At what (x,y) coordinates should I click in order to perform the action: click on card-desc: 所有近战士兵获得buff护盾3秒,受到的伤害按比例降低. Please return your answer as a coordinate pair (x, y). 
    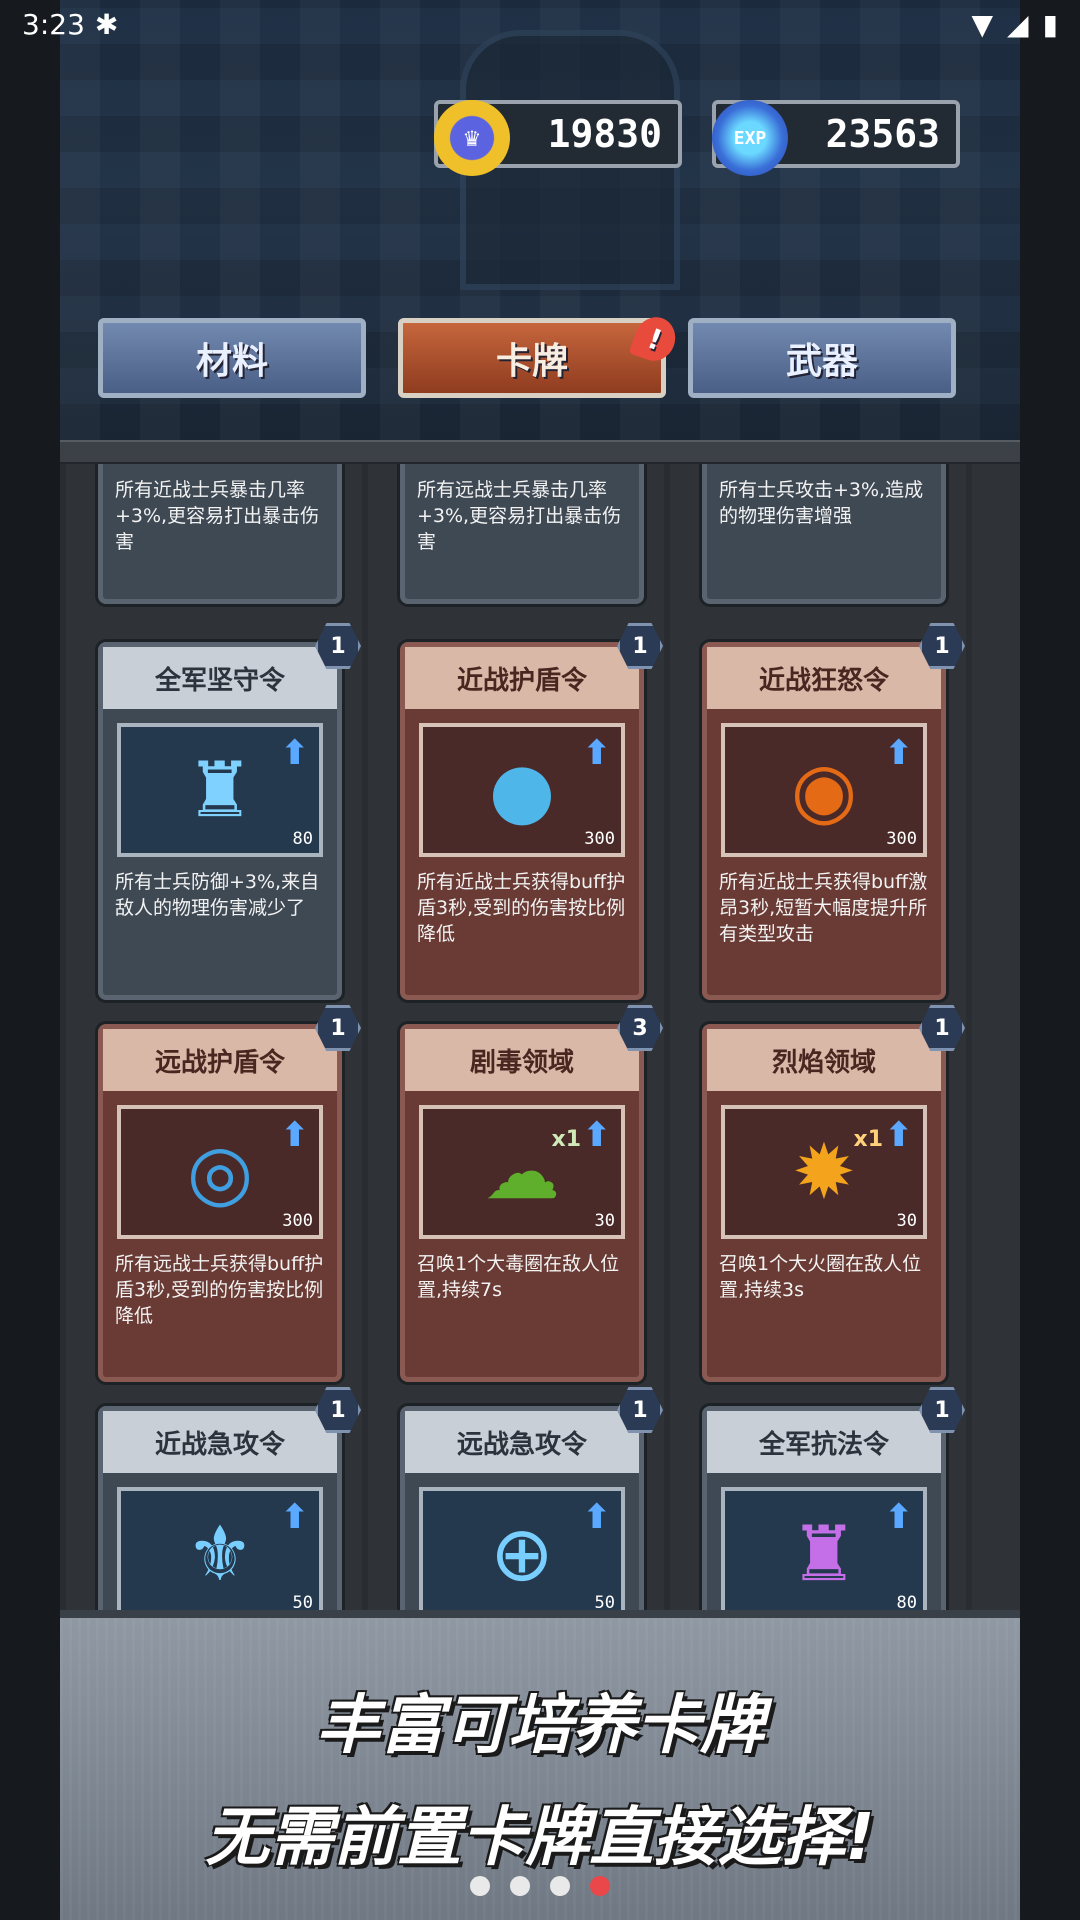
    Looking at the image, I should click on (521, 908).